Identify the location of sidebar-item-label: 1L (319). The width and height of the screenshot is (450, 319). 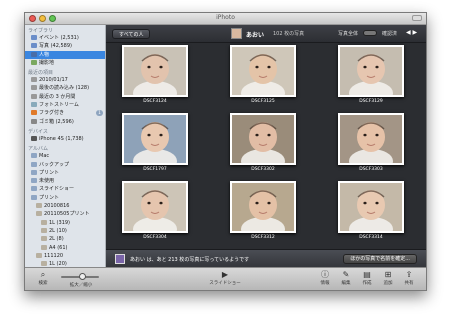
(60, 222).